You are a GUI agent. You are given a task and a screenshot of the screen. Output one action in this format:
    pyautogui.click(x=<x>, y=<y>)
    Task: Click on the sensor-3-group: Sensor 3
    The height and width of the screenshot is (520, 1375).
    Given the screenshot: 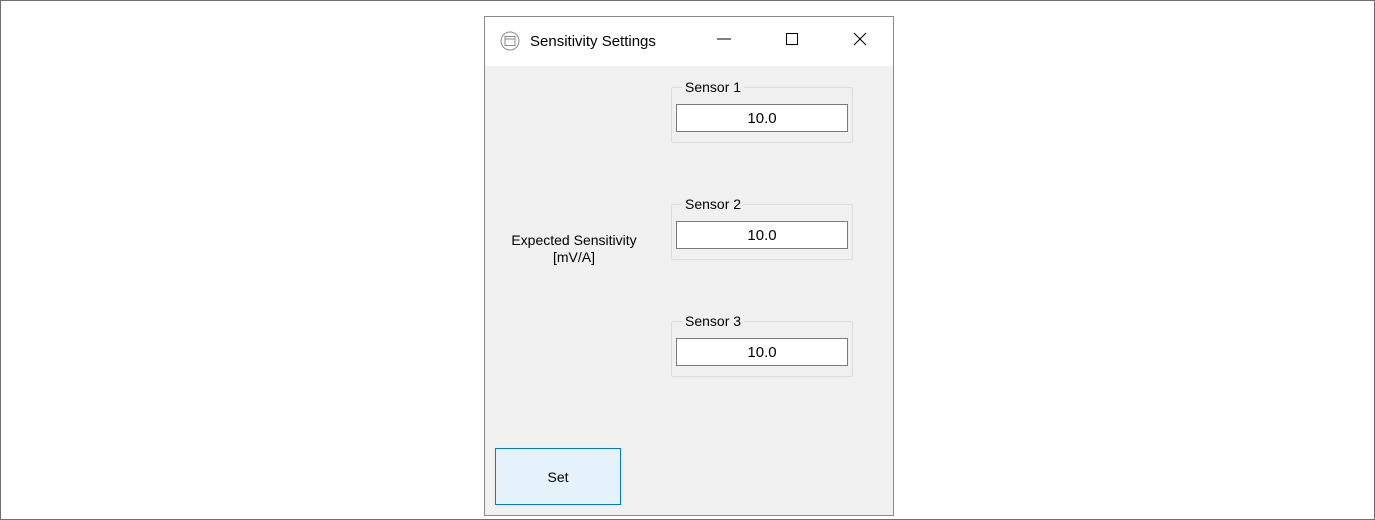 What is the action you would take?
    pyautogui.click(x=762, y=344)
    